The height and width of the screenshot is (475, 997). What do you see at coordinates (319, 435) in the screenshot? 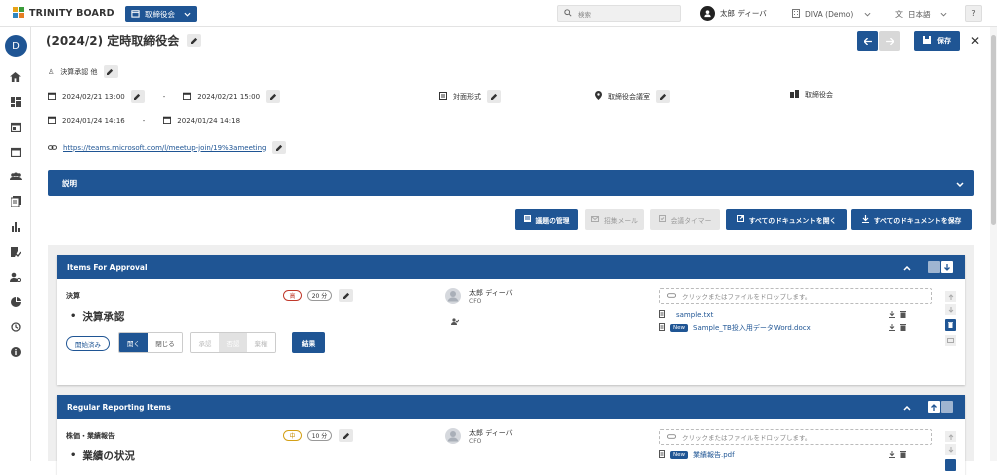
I see `duration-badge: 10 分` at bounding box center [319, 435].